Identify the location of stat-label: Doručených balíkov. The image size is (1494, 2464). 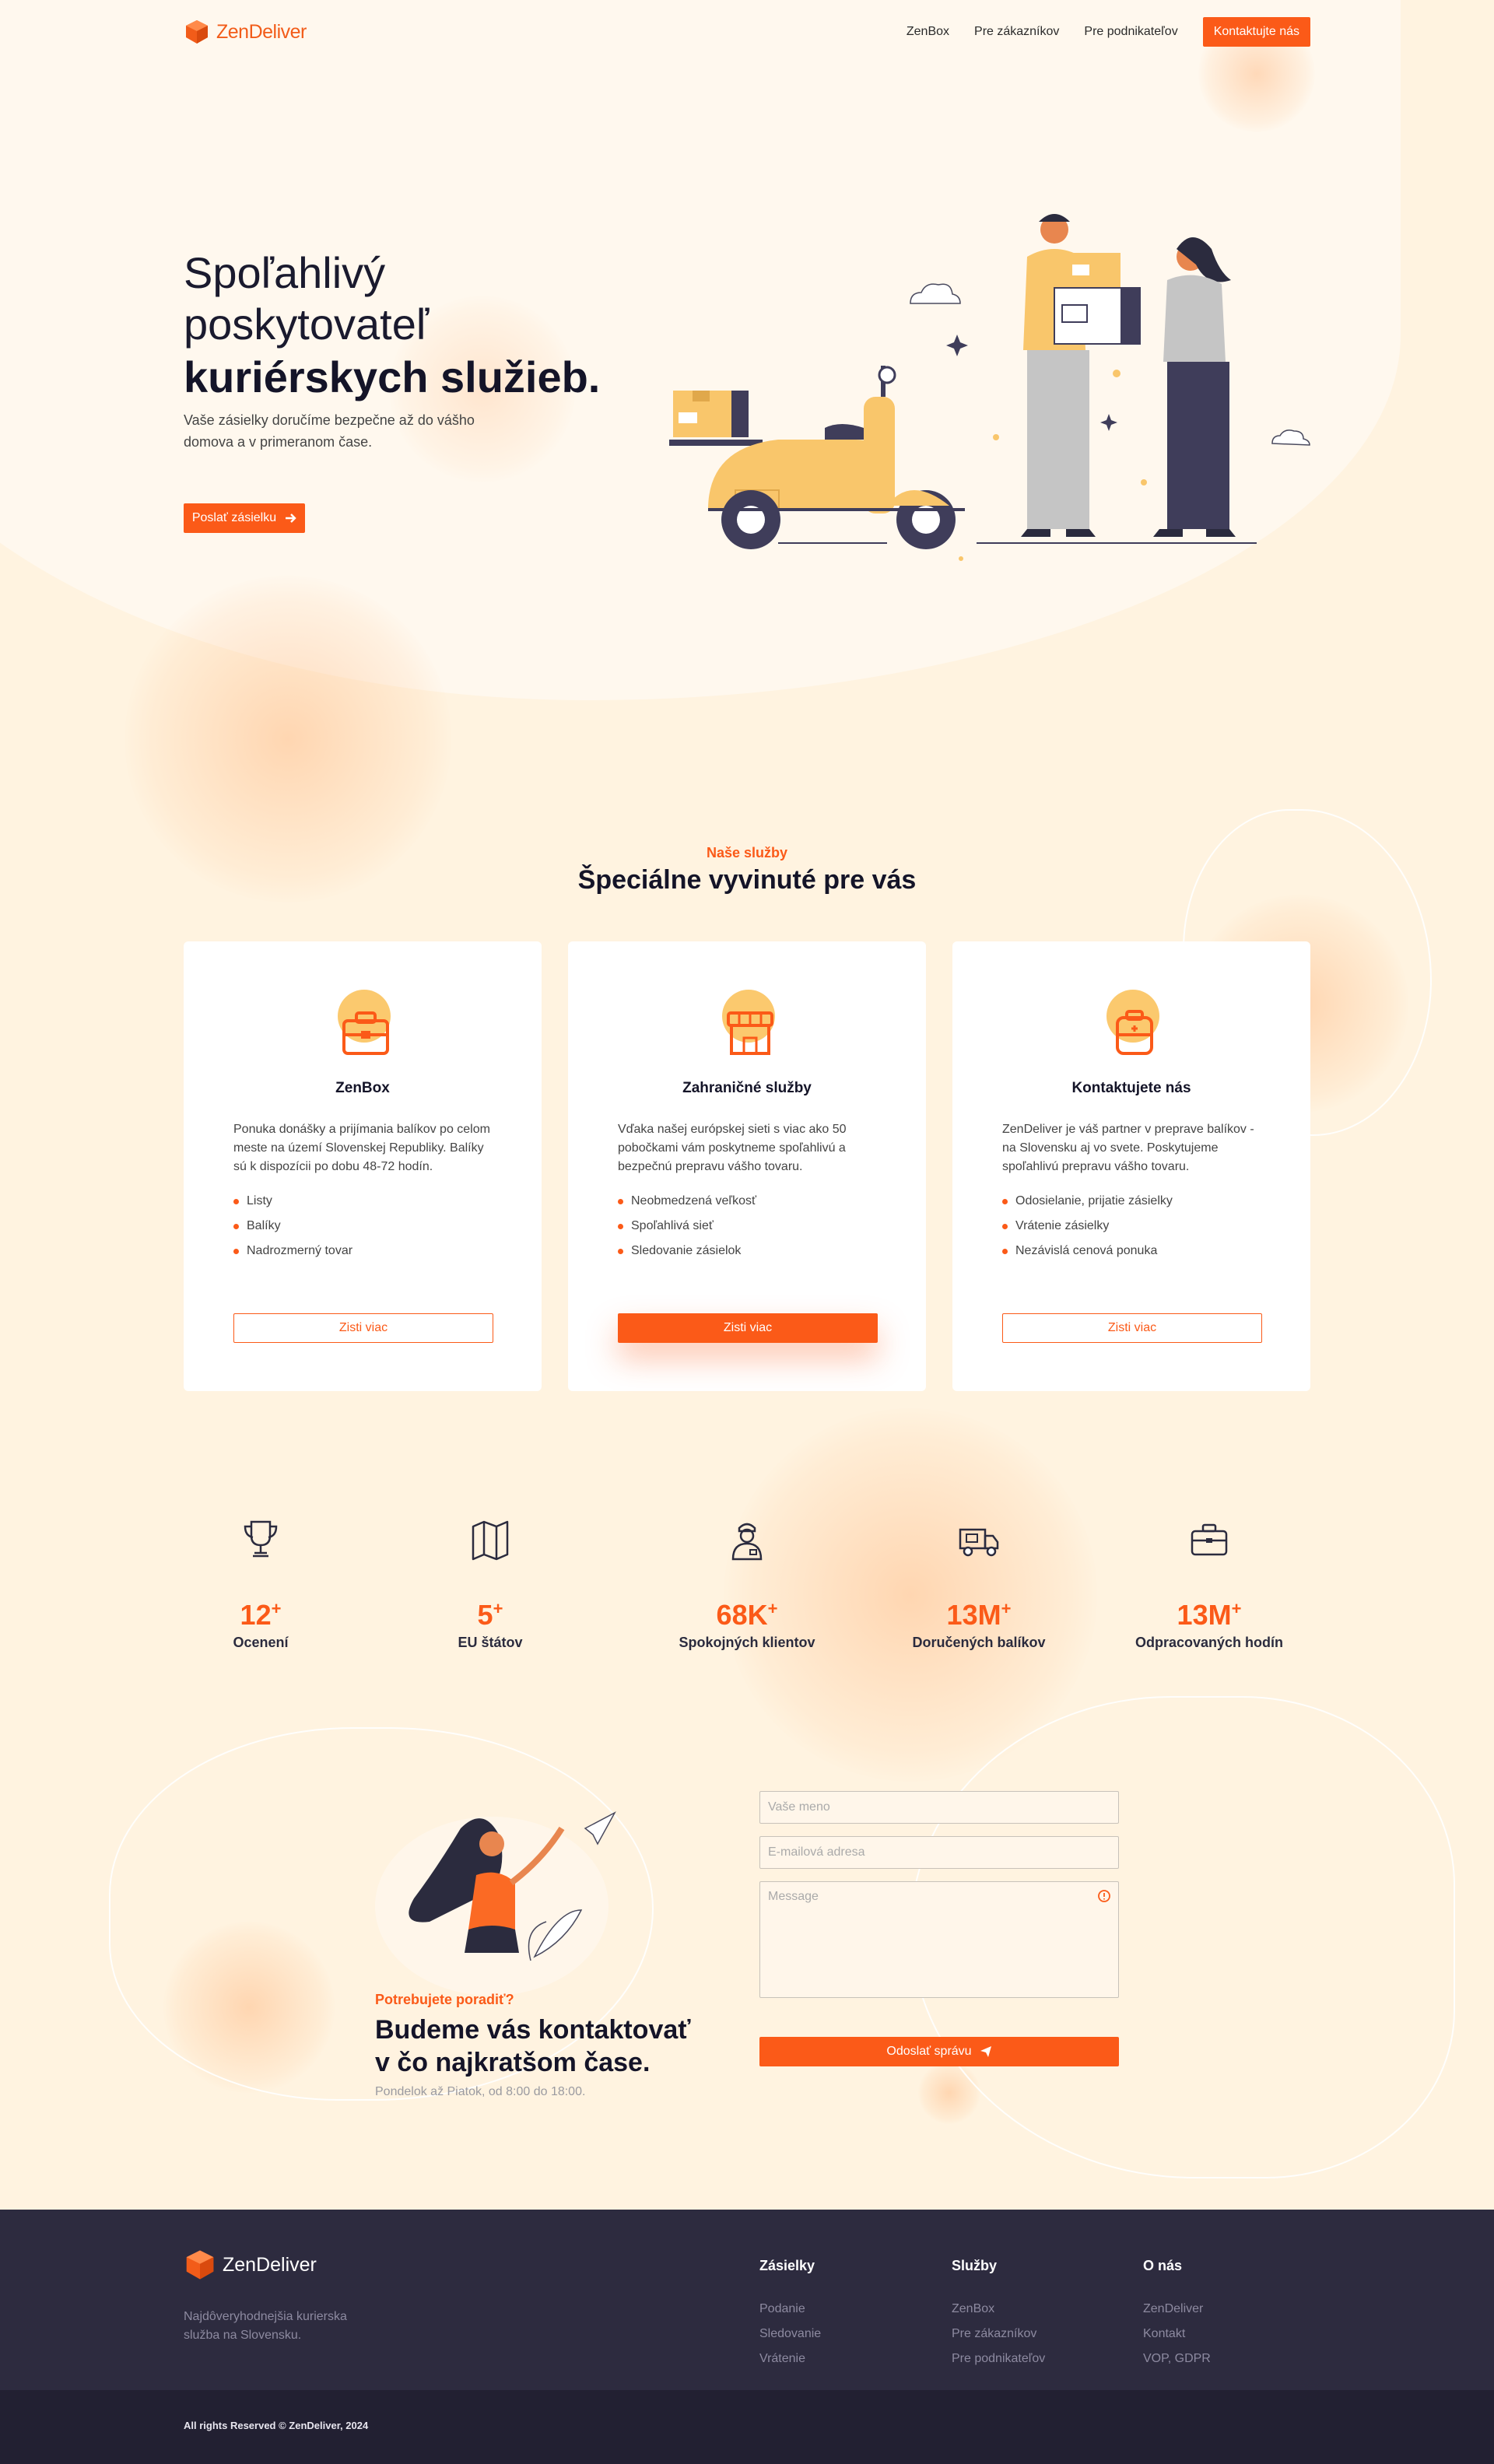
(979, 1642).